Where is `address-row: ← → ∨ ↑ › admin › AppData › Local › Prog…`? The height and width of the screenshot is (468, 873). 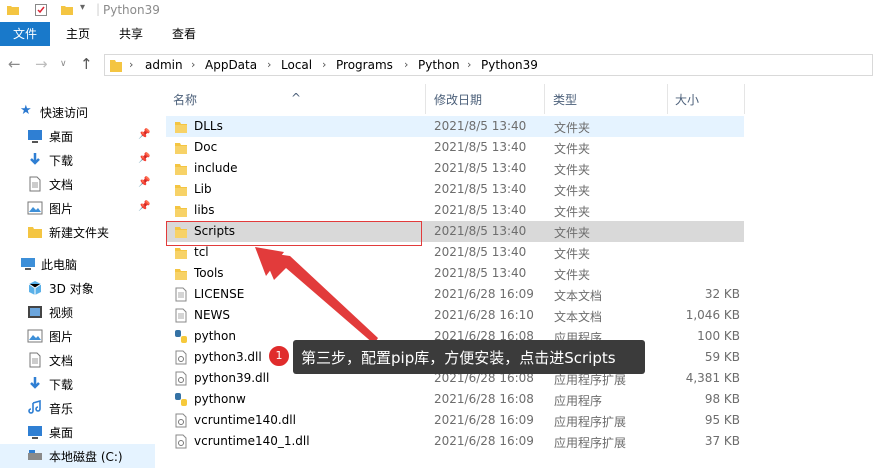
address-row: ← → ∨ ↑ › admin › AppData › Local › Prog… is located at coordinates (436, 65).